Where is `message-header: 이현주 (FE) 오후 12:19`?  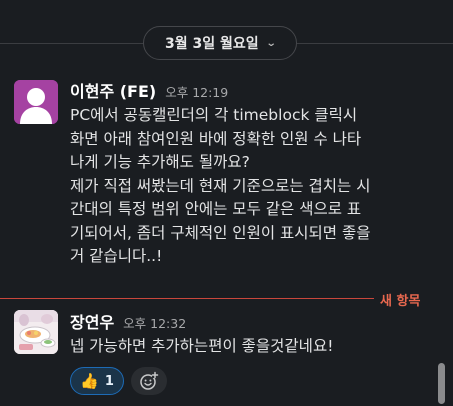
message-header: 이현주 (FE) 오후 12:19 is located at coordinates (149, 90).